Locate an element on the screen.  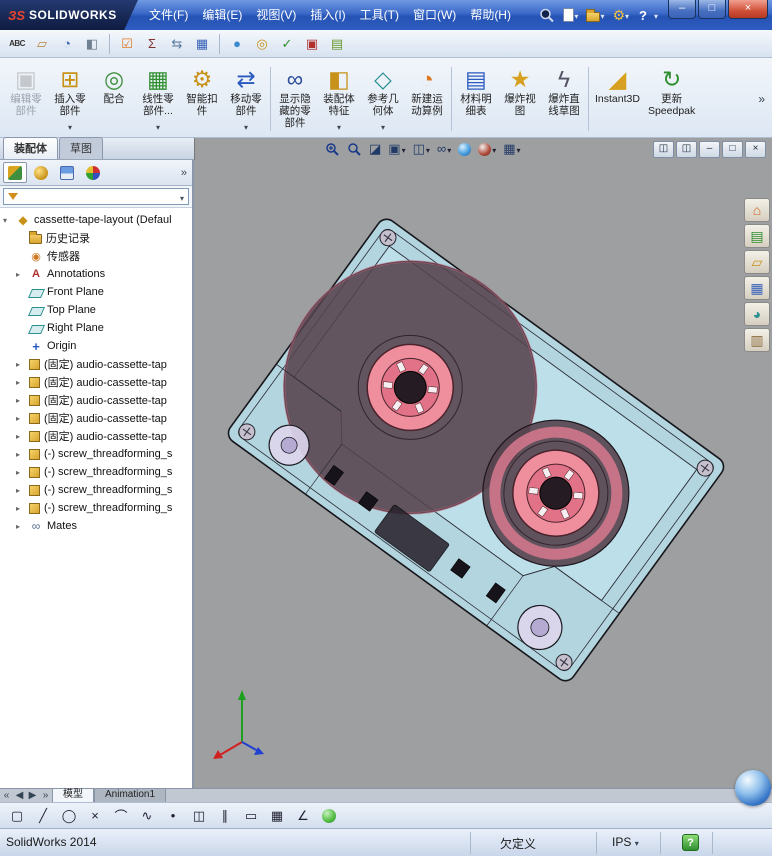
tree-item-screw-2: (-) screw_threadforming_s is located at coordinates (96, 472).